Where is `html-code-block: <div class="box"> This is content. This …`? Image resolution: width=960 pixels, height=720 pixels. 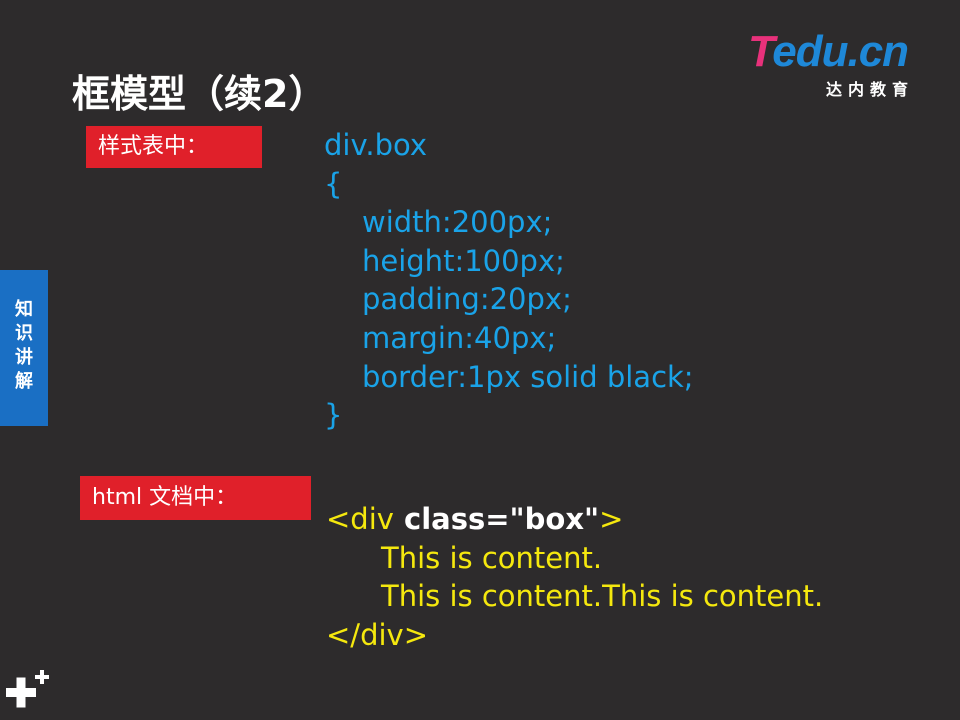
html-code-block: <div class="box"> This is content. This … is located at coordinates (574, 577).